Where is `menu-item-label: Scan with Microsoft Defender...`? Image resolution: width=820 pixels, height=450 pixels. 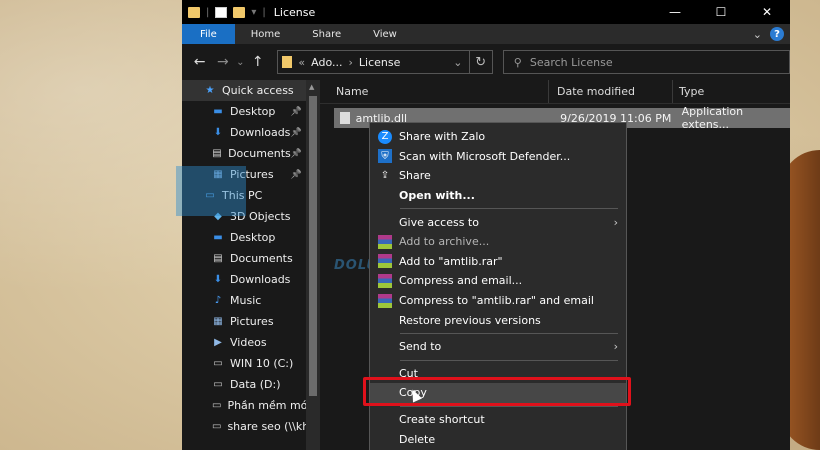 menu-item-label: Scan with Microsoft Defender... is located at coordinates (485, 156).